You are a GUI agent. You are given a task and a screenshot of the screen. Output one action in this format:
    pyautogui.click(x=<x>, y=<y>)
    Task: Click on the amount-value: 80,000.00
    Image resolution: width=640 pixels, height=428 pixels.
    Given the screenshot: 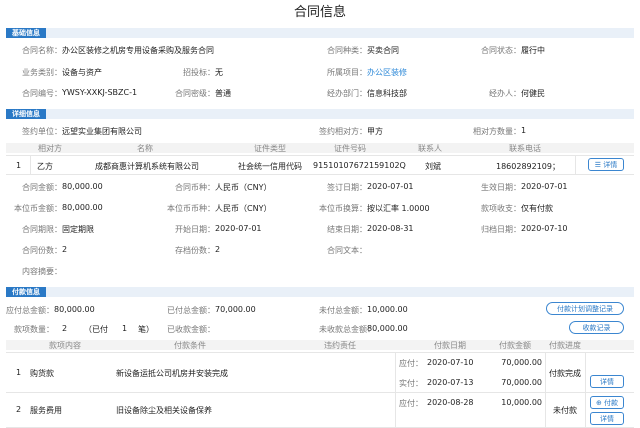 What is the action you would take?
    pyautogui.click(x=82, y=186)
    